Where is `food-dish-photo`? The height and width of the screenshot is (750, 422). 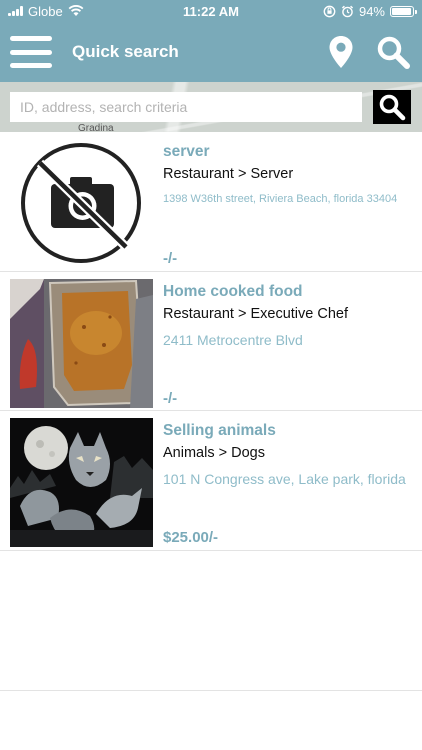 food-dish-photo is located at coordinates (81, 343).